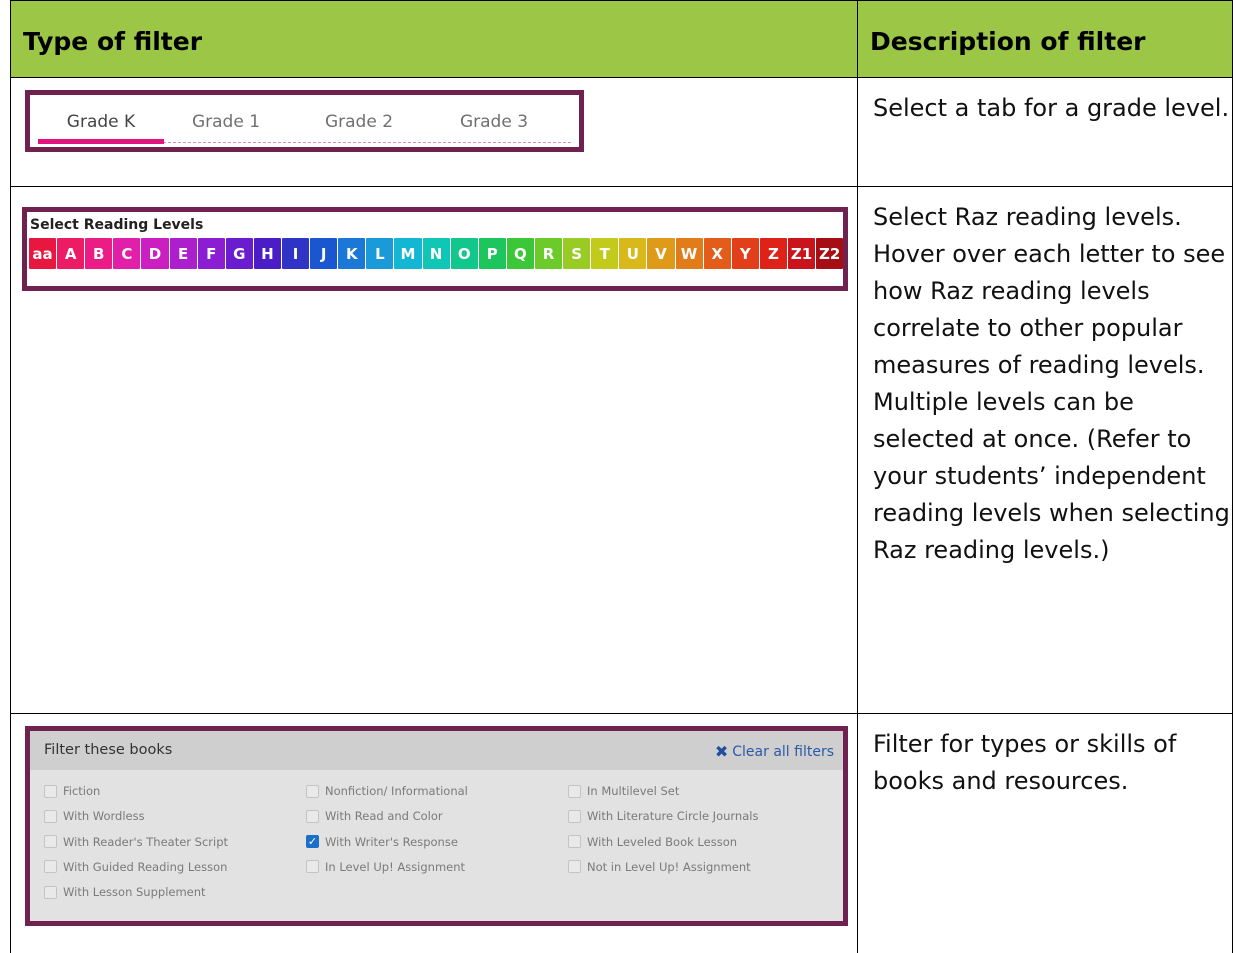 The height and width of the screenshot is (953, 1237). I want to click on filter-option: With Wordless, so click(94, 816).